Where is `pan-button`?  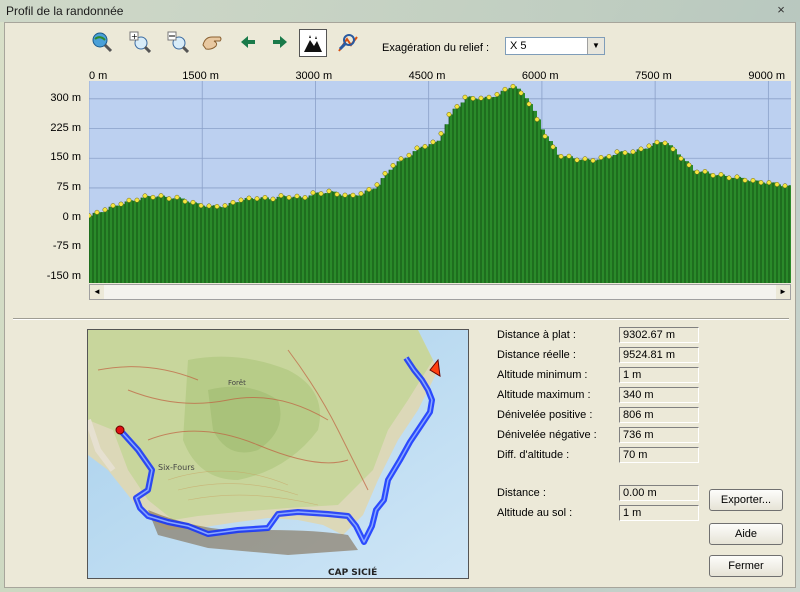 pan-button is located at coordinates (212, 42).